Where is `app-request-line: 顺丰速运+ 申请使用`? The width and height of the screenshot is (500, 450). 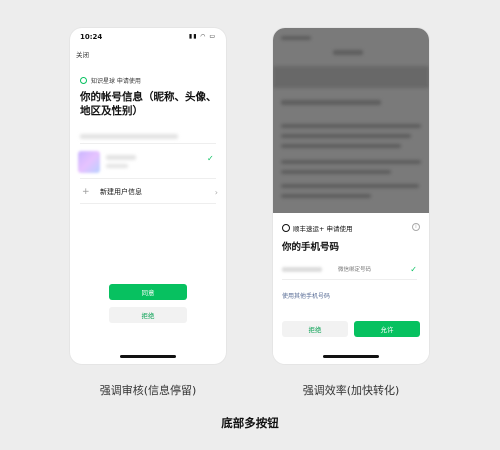 app-request-line: 顺丰速运+ 申请使用 is located at coordinates (317, 228).